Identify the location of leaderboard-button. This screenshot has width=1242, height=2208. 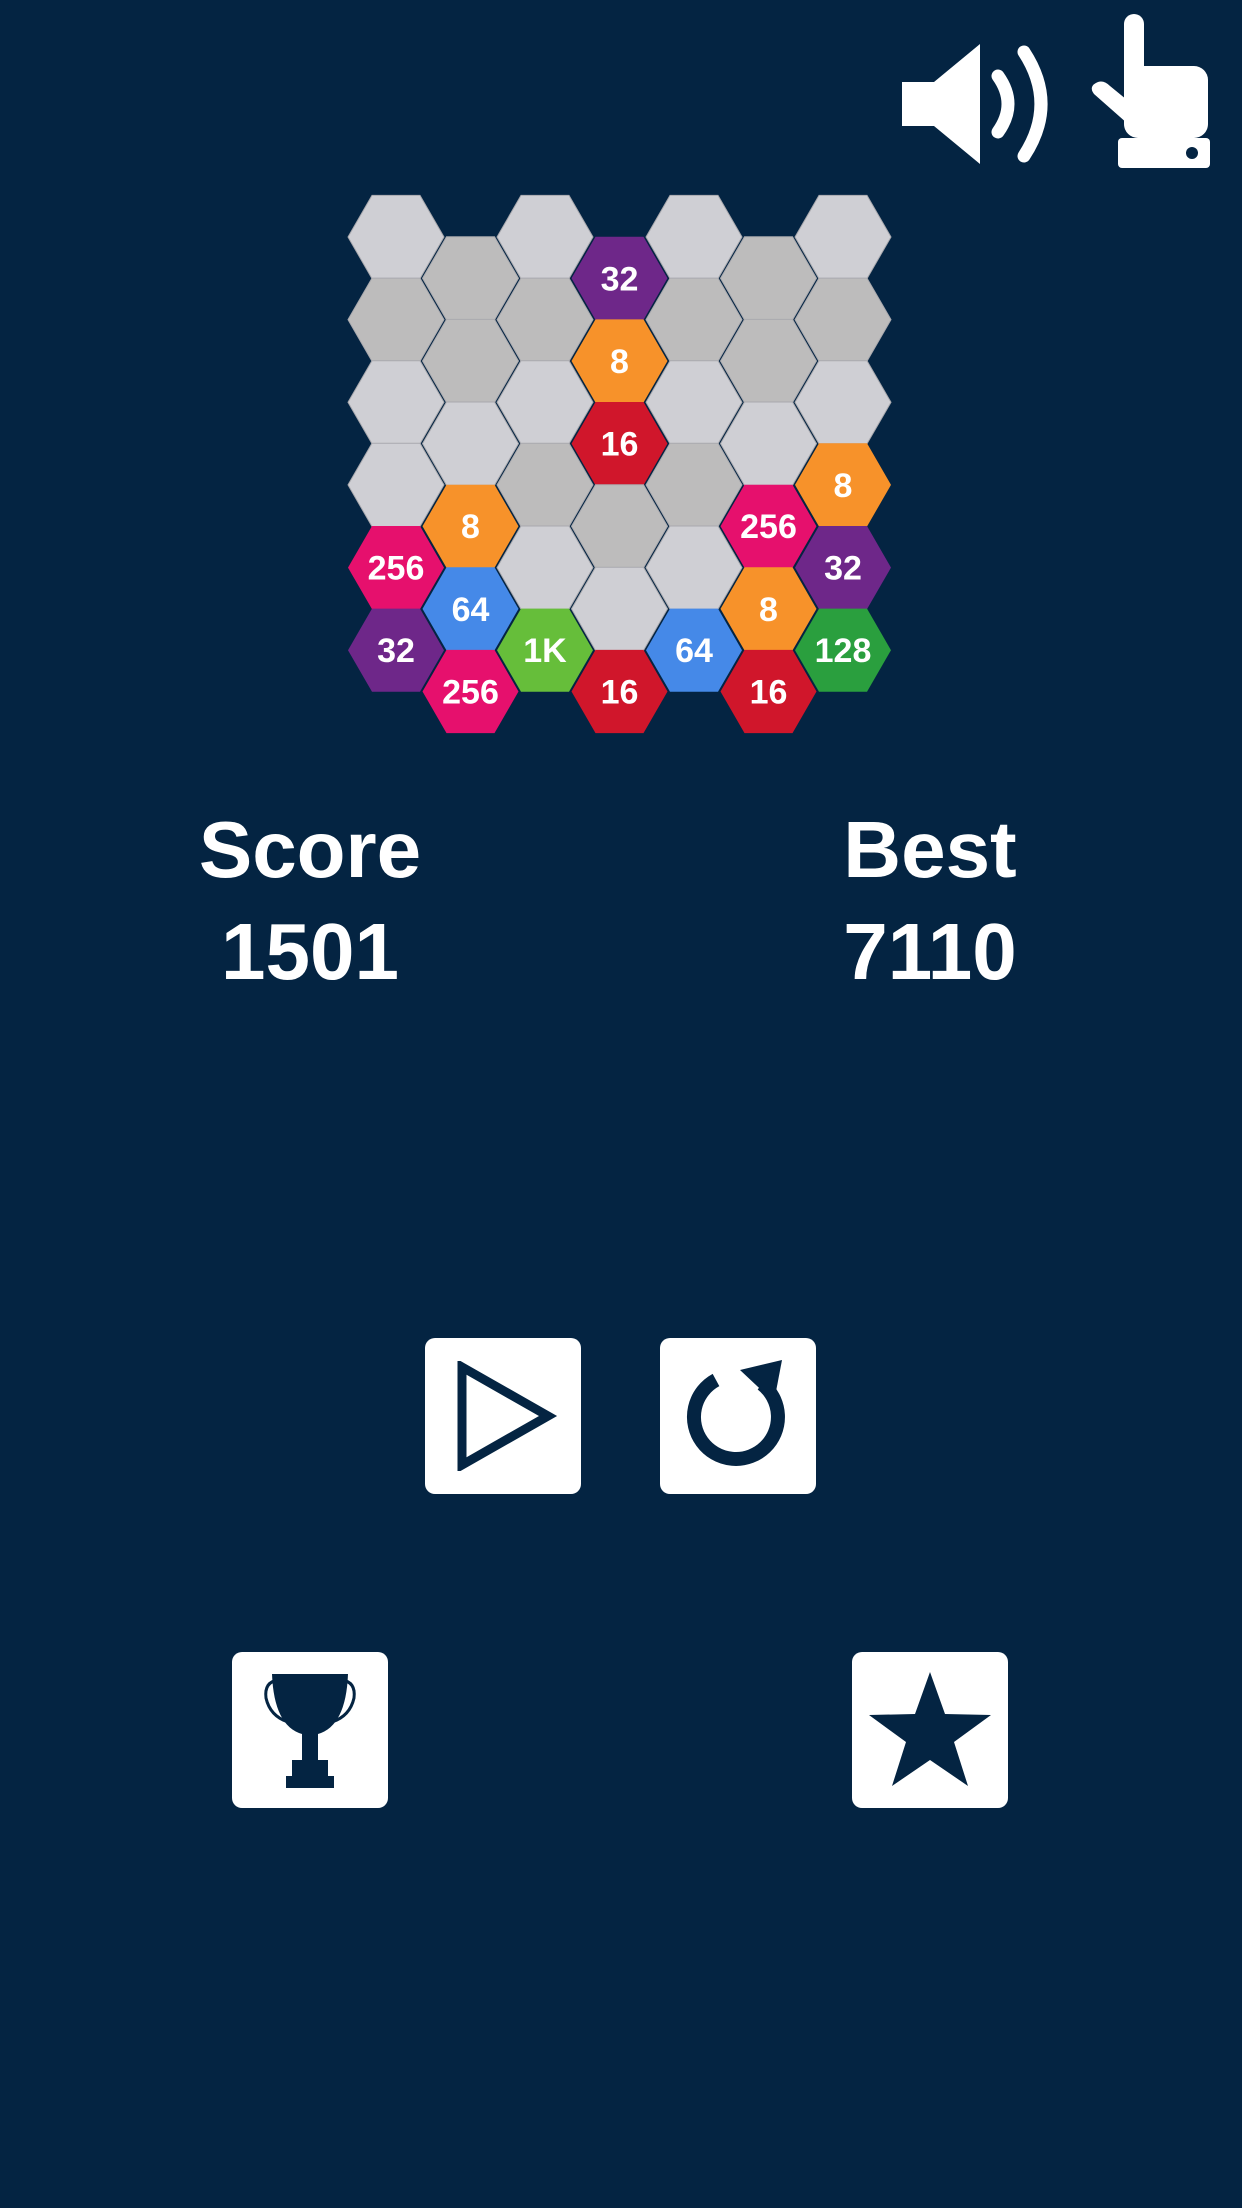
(310, 1730).